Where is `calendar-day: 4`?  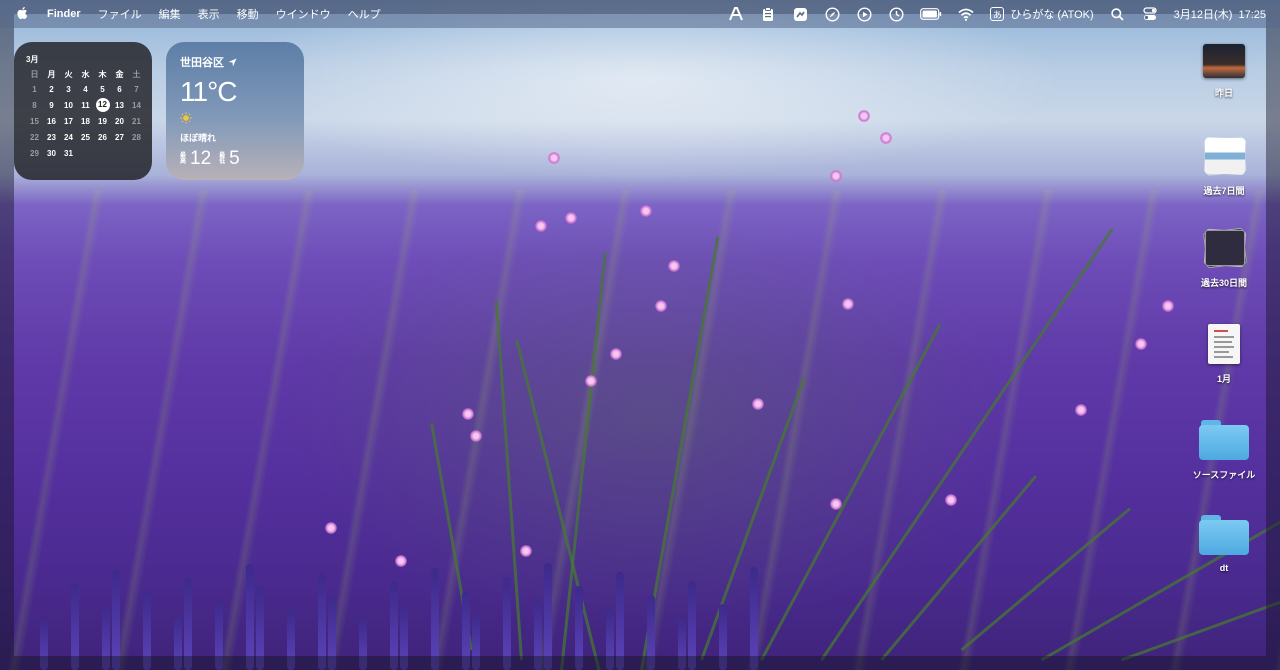 calendar-day: 4 is located at coordinates (85, 89).